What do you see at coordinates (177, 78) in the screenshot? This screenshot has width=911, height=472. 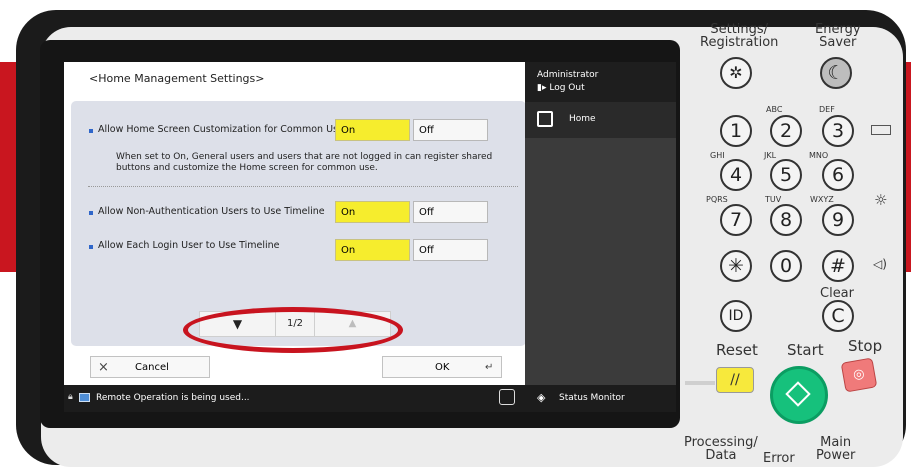 I see `page-title: <Home Management Settings>` at bounding box center [177, 78].